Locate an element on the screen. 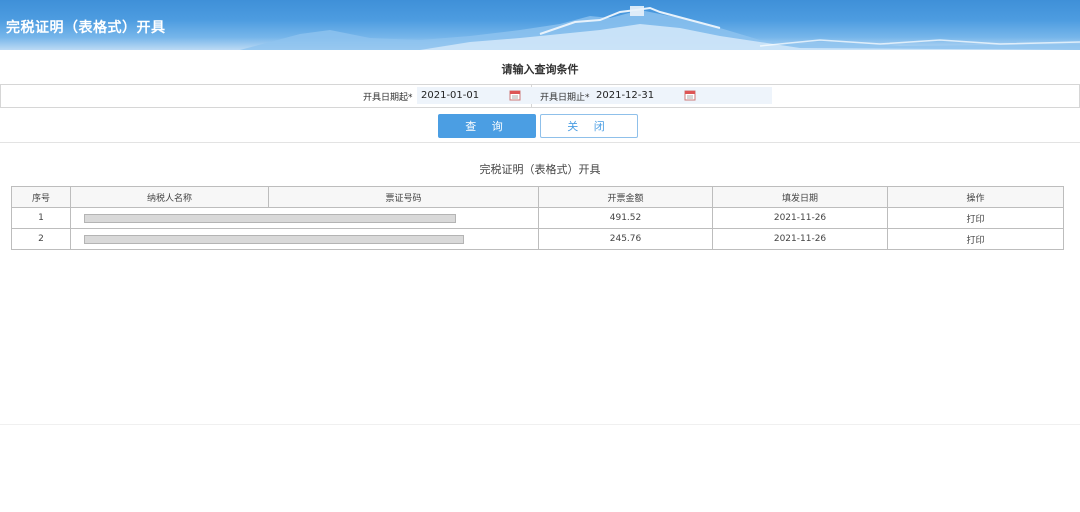 The width and height of the screenshot is (1080, 512). table-row: 2 245.76 2021-11-26 打印 is located at coordinates (537, 239).